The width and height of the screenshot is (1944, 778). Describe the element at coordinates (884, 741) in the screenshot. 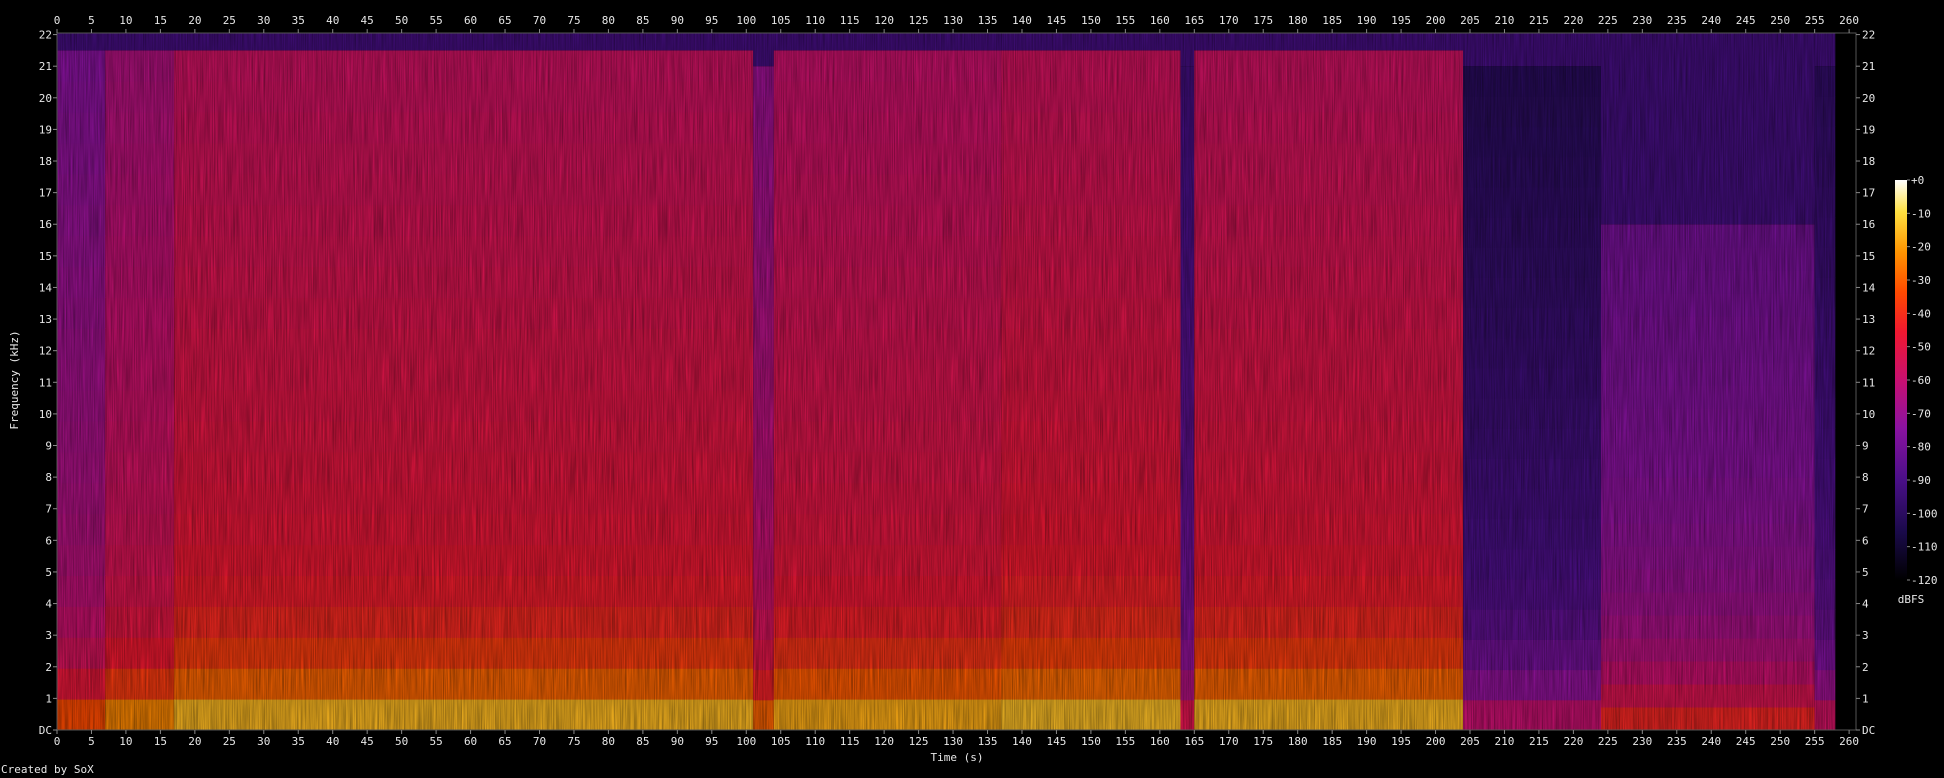

I see `x-tick-label-bottom: 120` at that location.